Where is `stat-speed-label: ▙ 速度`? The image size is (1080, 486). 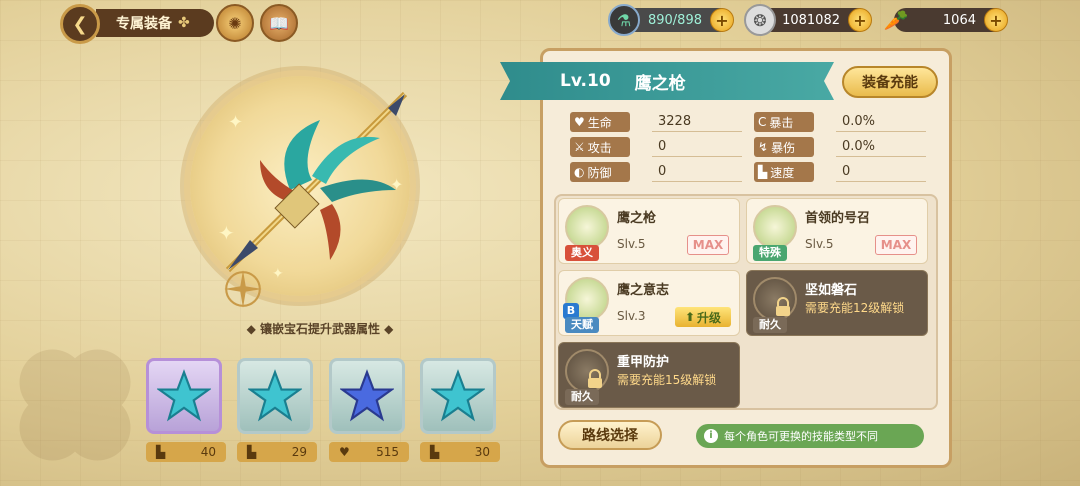
stat-speed-label: ▙ 速度 is located at coordinates (784, 172).